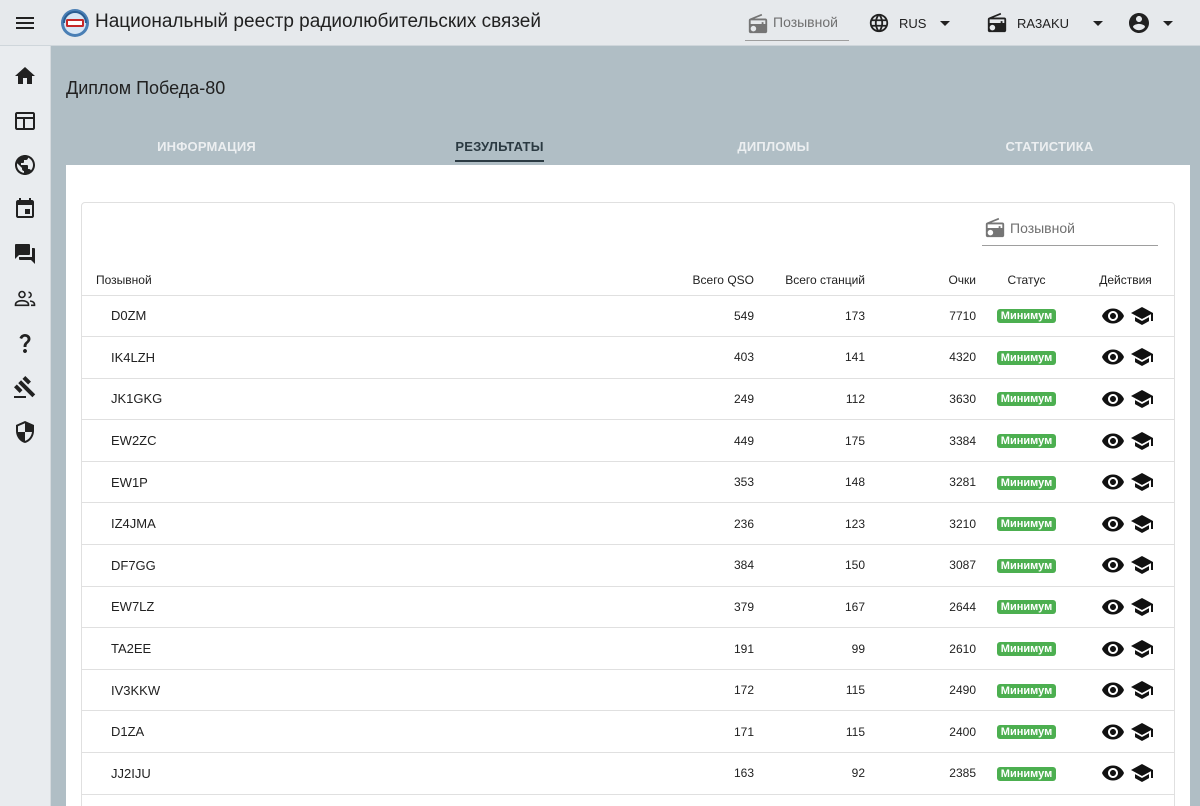 This screenshot has height=806, width=1200. What do you see at coordinates (628, 690) in the screenshot?
I see `table-row: IV3KKW 172 115 2490 Минимум` at bounding box center [628, 690].